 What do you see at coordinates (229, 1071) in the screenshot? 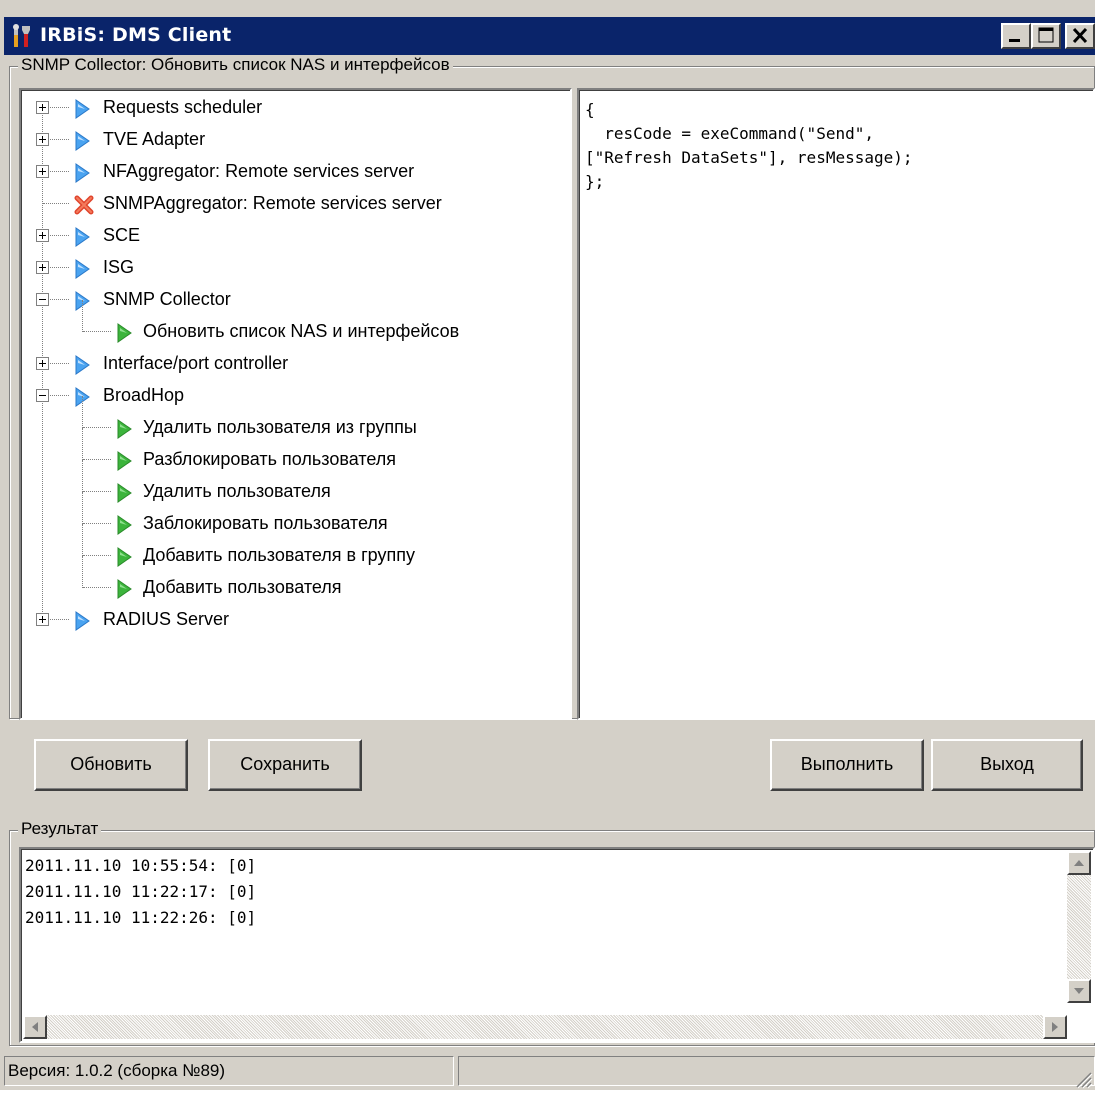
I see `status-version: Версия: 1.0.2 (сборка №89)` at bounding box center [229, 1071].